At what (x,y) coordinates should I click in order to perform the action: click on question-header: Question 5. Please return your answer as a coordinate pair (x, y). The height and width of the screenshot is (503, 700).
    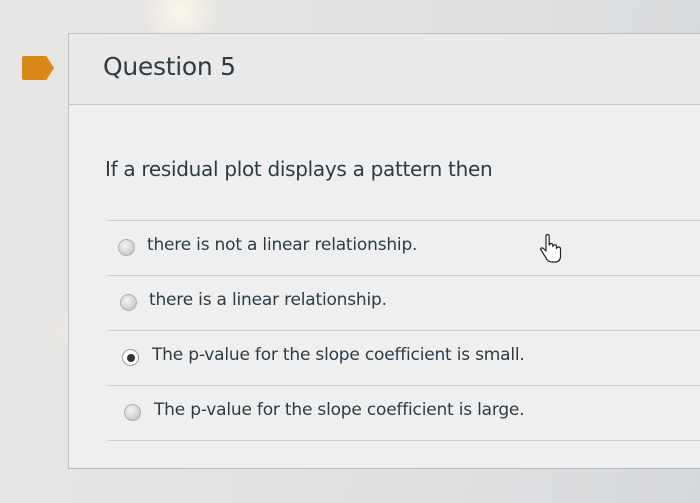
    Looking at the image, I should click on (384, 69).